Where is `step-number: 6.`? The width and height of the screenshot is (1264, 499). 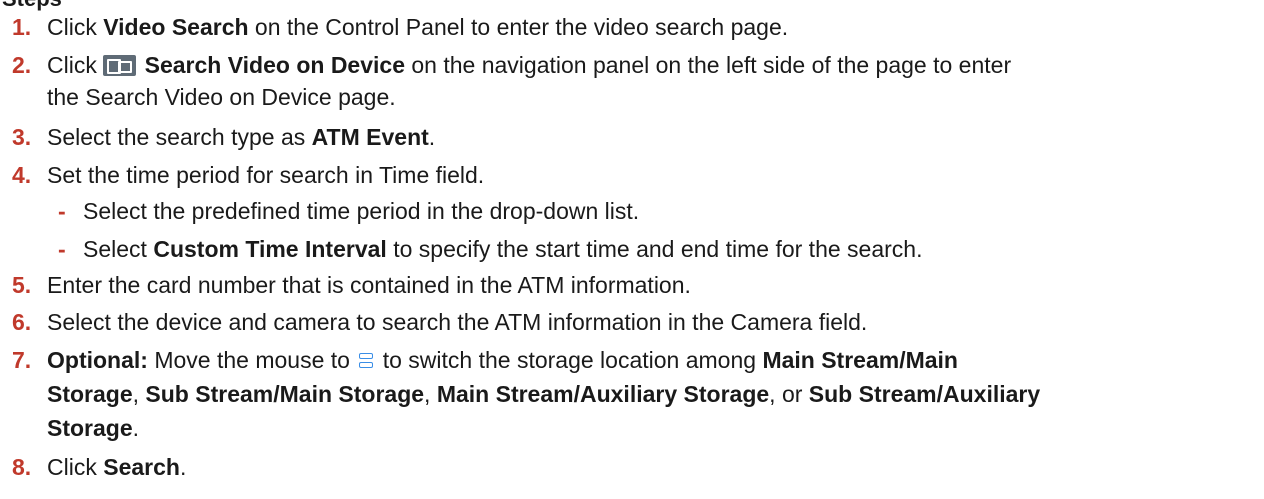
step-number: 6. is located at coordinates (22, 322).